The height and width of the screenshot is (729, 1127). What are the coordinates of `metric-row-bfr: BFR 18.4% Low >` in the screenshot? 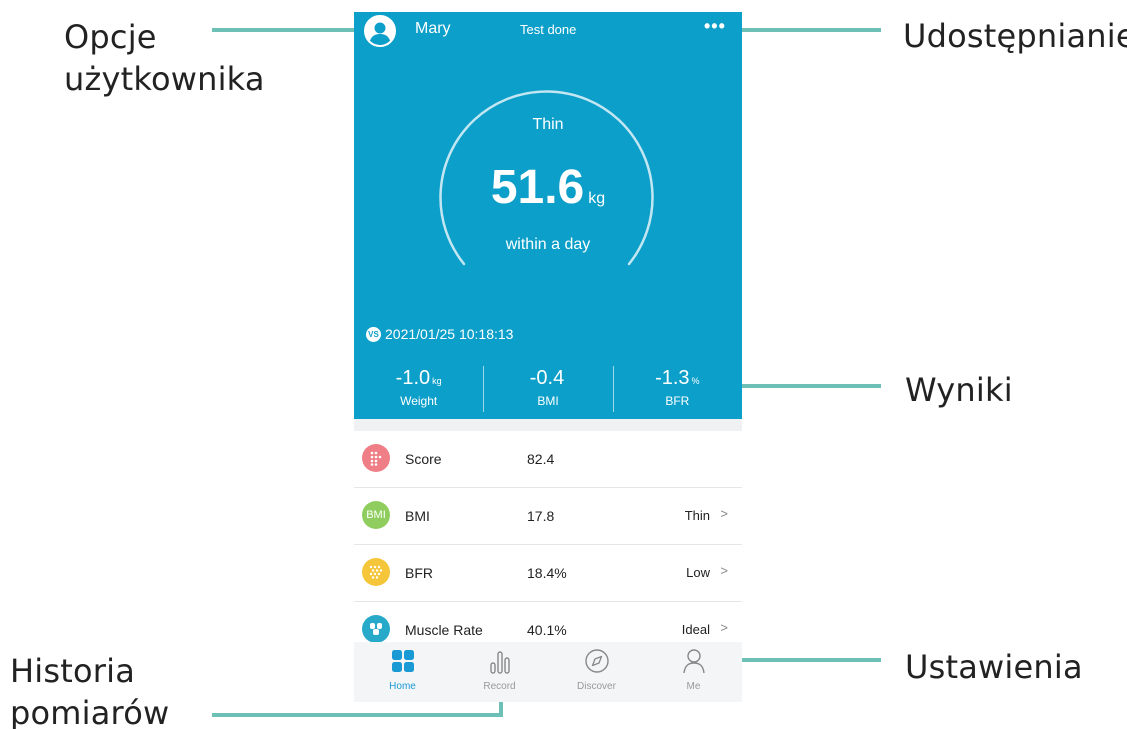 It's located at (548, 573).